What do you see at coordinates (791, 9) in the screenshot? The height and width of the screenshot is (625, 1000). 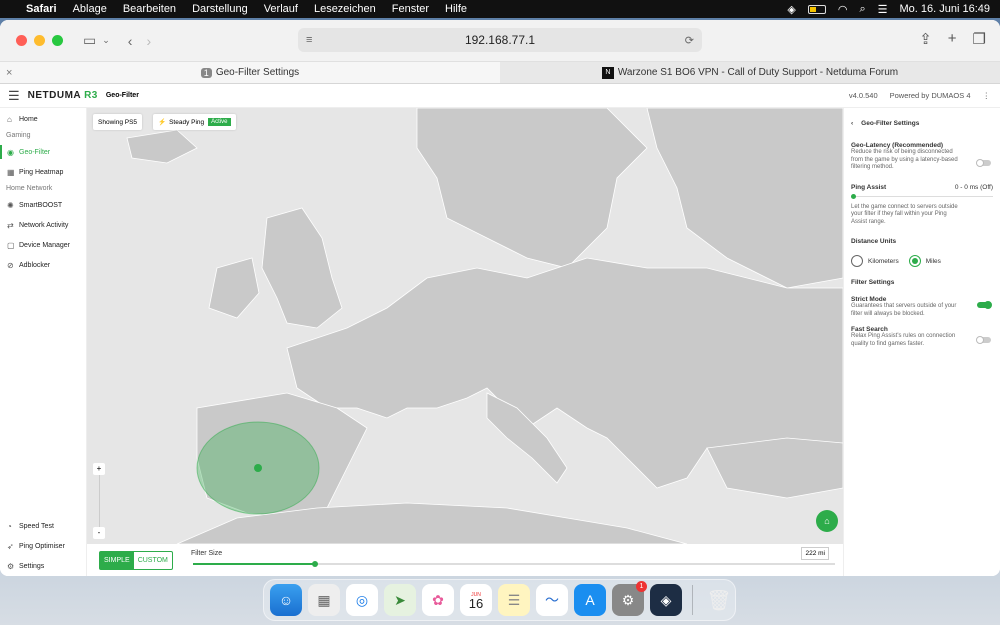 I see `status-app-icon: ◈` at bounding box center [791, 9].